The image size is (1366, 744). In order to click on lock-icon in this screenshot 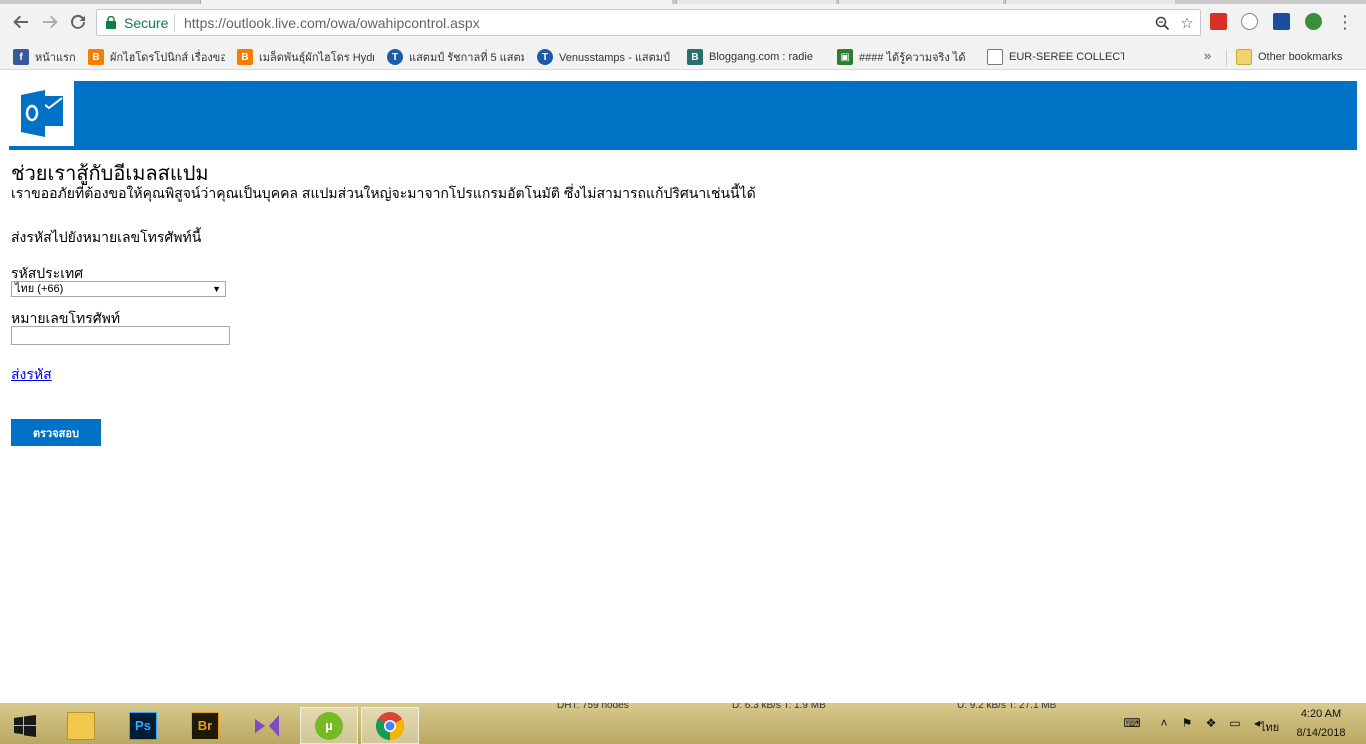, I will do `click(111, 22)`.